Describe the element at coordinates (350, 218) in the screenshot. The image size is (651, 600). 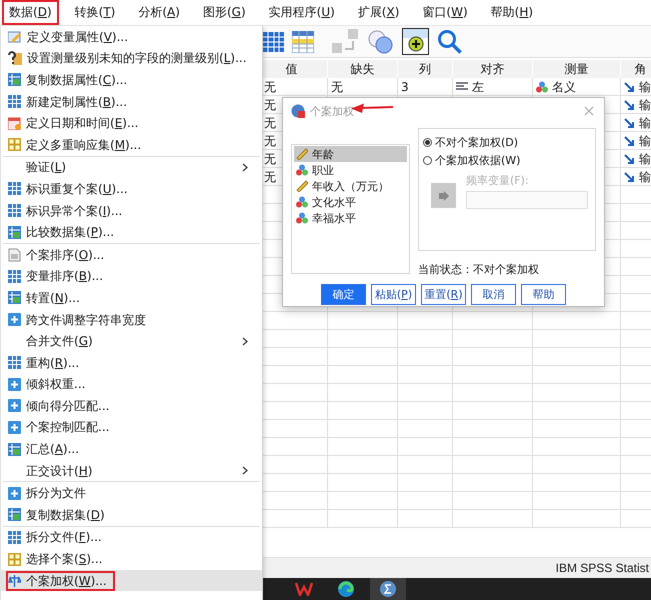
I see `list-item: 幸福水平` at that location.